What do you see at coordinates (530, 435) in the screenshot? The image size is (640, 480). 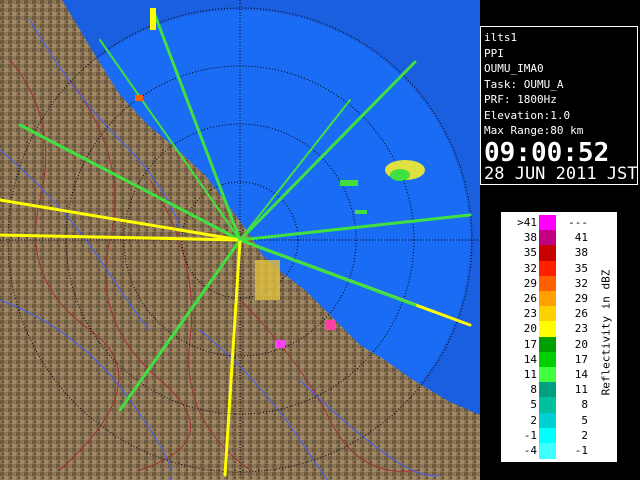 I see `legend-low-value: -1` at bounding box center [530, 435].